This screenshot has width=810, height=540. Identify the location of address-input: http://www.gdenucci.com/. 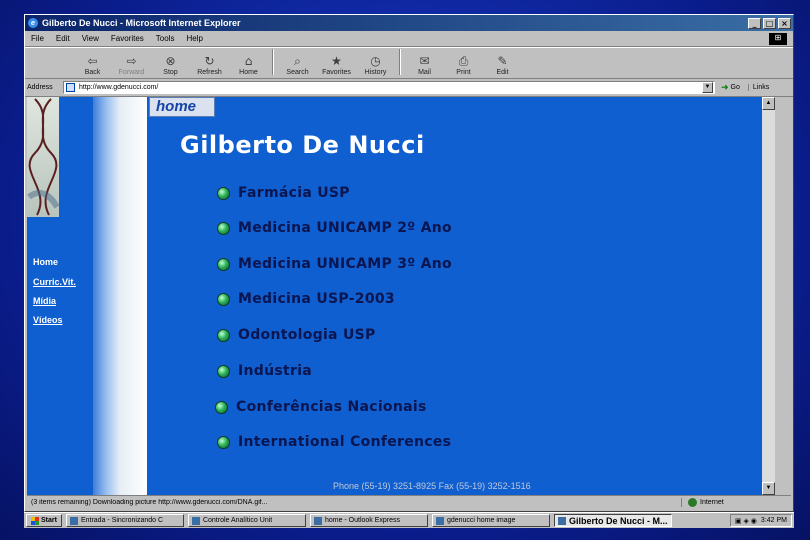
(389, 87).